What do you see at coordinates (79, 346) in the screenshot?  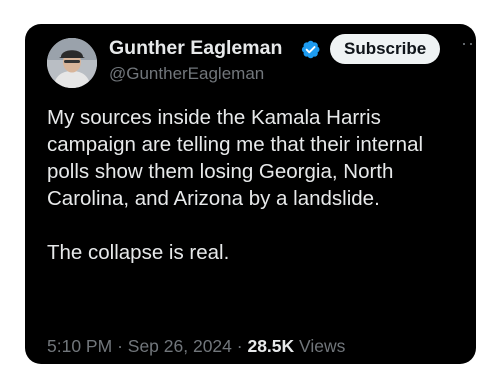 I see `tweet-time: 5:10 PM` at bounding box center [79, 346].